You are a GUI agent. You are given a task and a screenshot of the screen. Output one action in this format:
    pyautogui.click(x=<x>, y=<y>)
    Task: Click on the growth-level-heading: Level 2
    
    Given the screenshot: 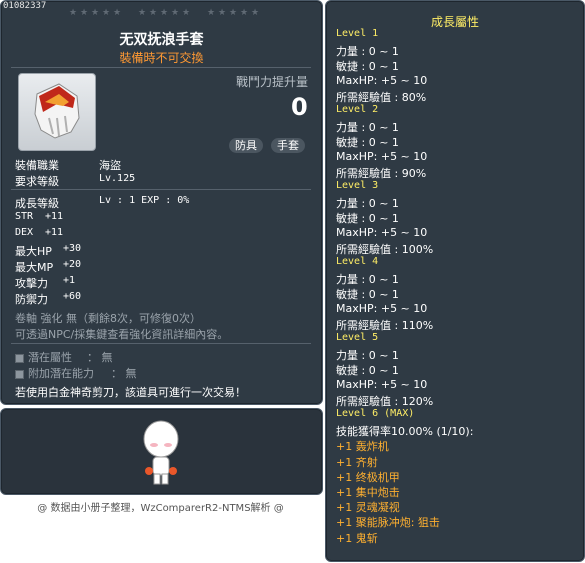 What is the action you would take?
    pyautogui.click(x=357, y=109)
    